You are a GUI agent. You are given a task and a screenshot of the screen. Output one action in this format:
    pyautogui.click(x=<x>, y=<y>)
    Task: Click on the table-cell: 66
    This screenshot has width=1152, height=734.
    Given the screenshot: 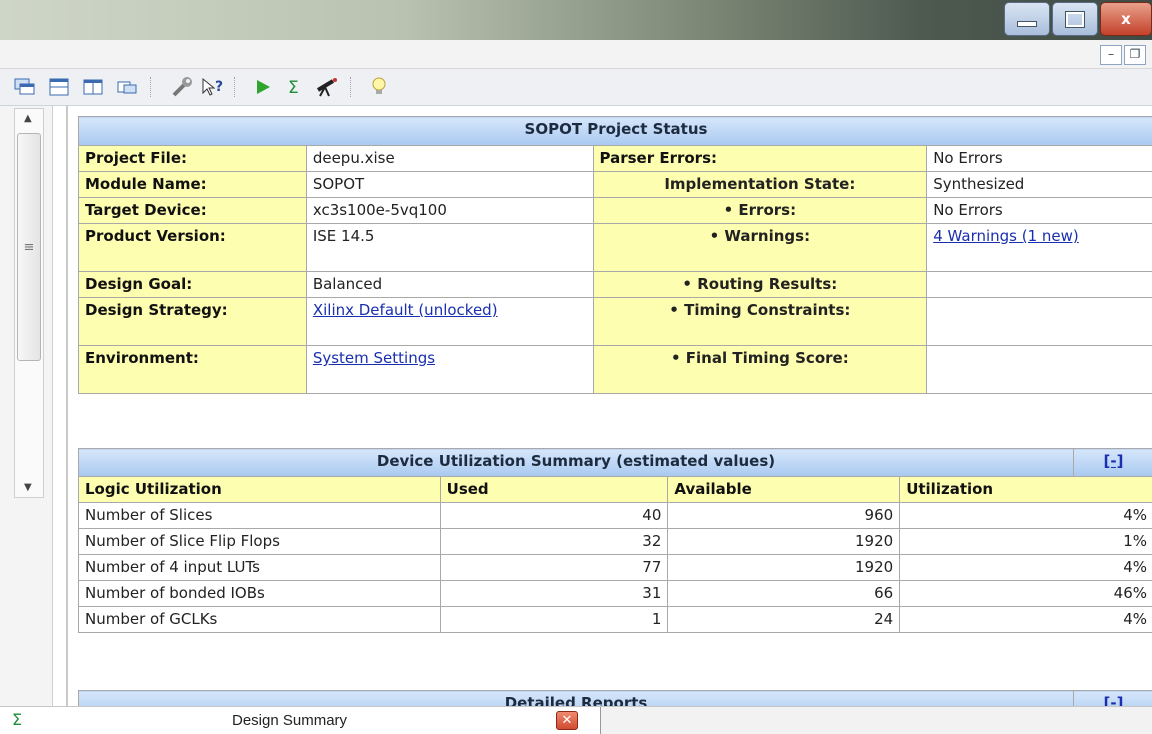 What is the action you would take?
    pyautogui.click(x=784, y=594)
    